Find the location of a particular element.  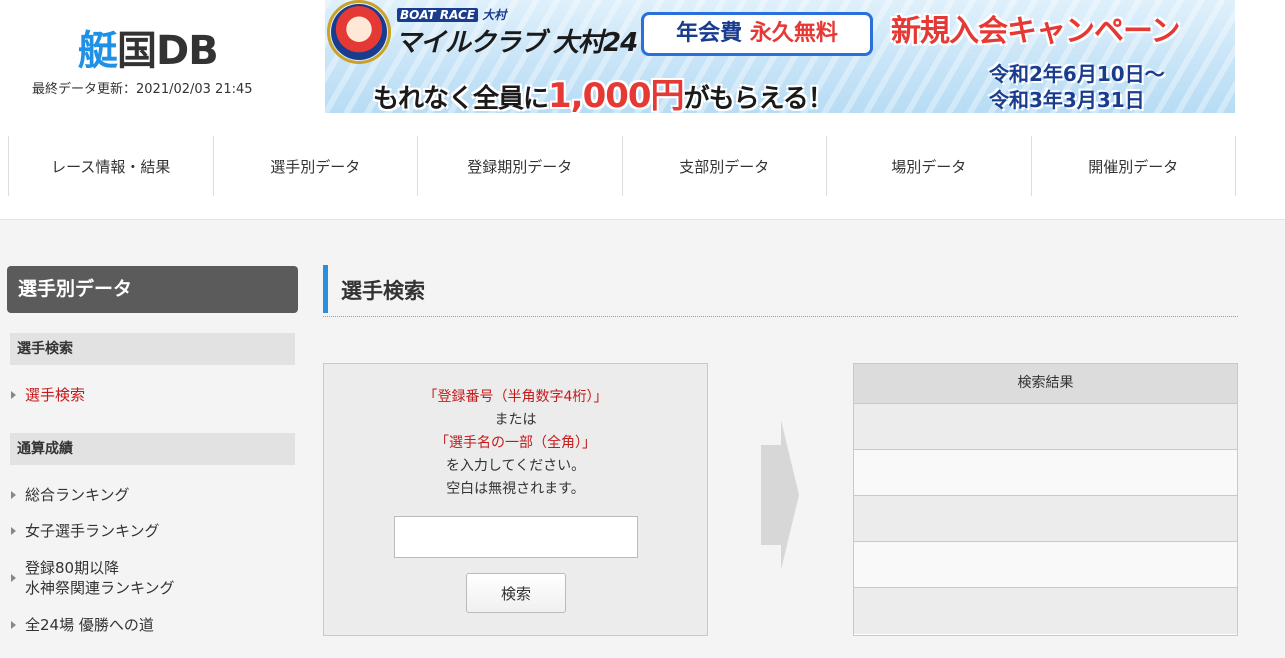

sidebar-section-search: 選手検索 is located at coordinates (152, 349).